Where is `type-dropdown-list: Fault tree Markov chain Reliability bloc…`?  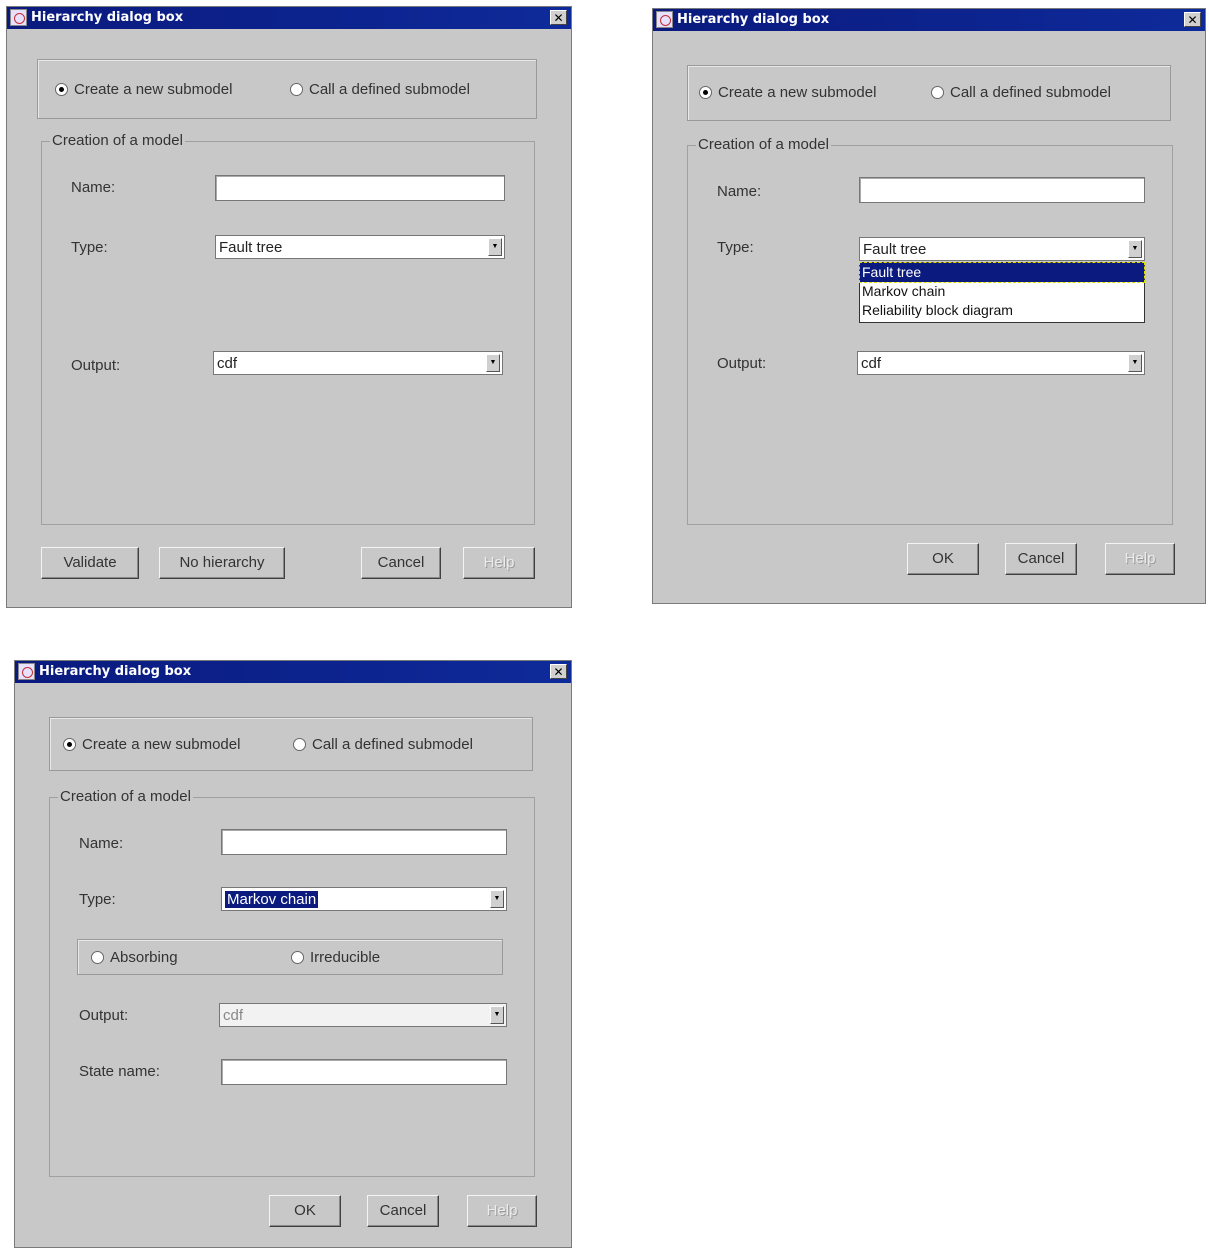 type-dropdown-list: Fault tree Markov chain Reliability bloc… is located at coordinates (1002, 292).